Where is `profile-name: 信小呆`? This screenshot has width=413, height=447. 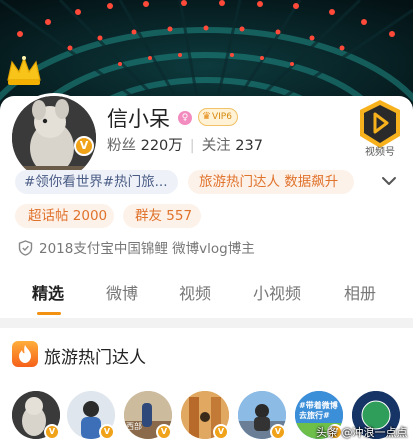 profile-name: 信小呆 is located at coordinates (138, 119).